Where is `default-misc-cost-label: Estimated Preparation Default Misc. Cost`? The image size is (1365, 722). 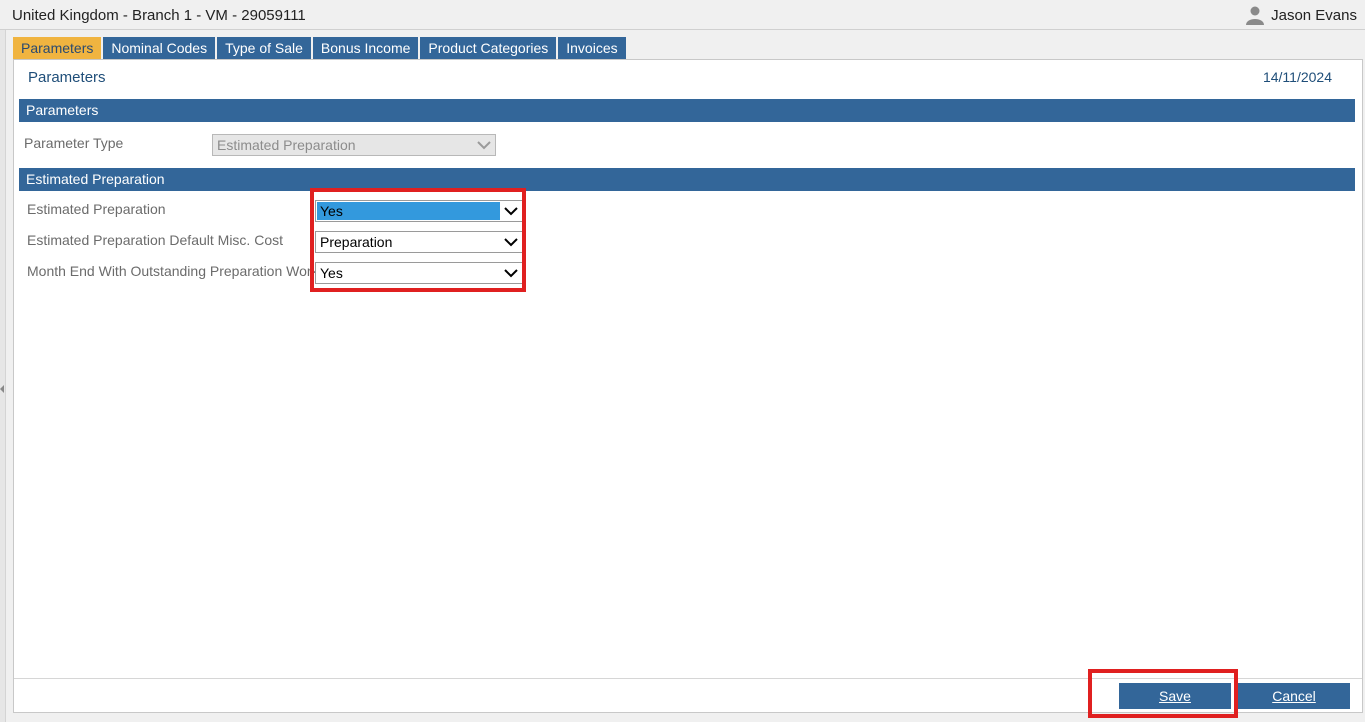
default-misc-cost-label: Estimated Preparation Default Misc. Cost is located at coordinates (155, 240).